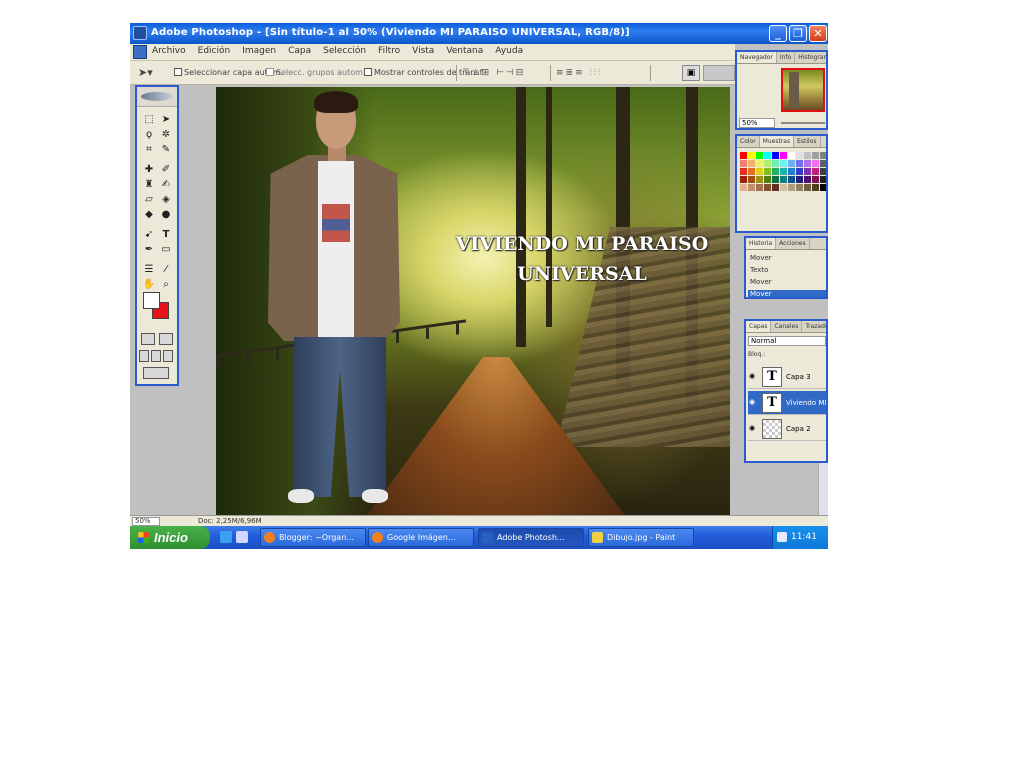  I want to click on tab-paths: Trazados, so click(814, 326).